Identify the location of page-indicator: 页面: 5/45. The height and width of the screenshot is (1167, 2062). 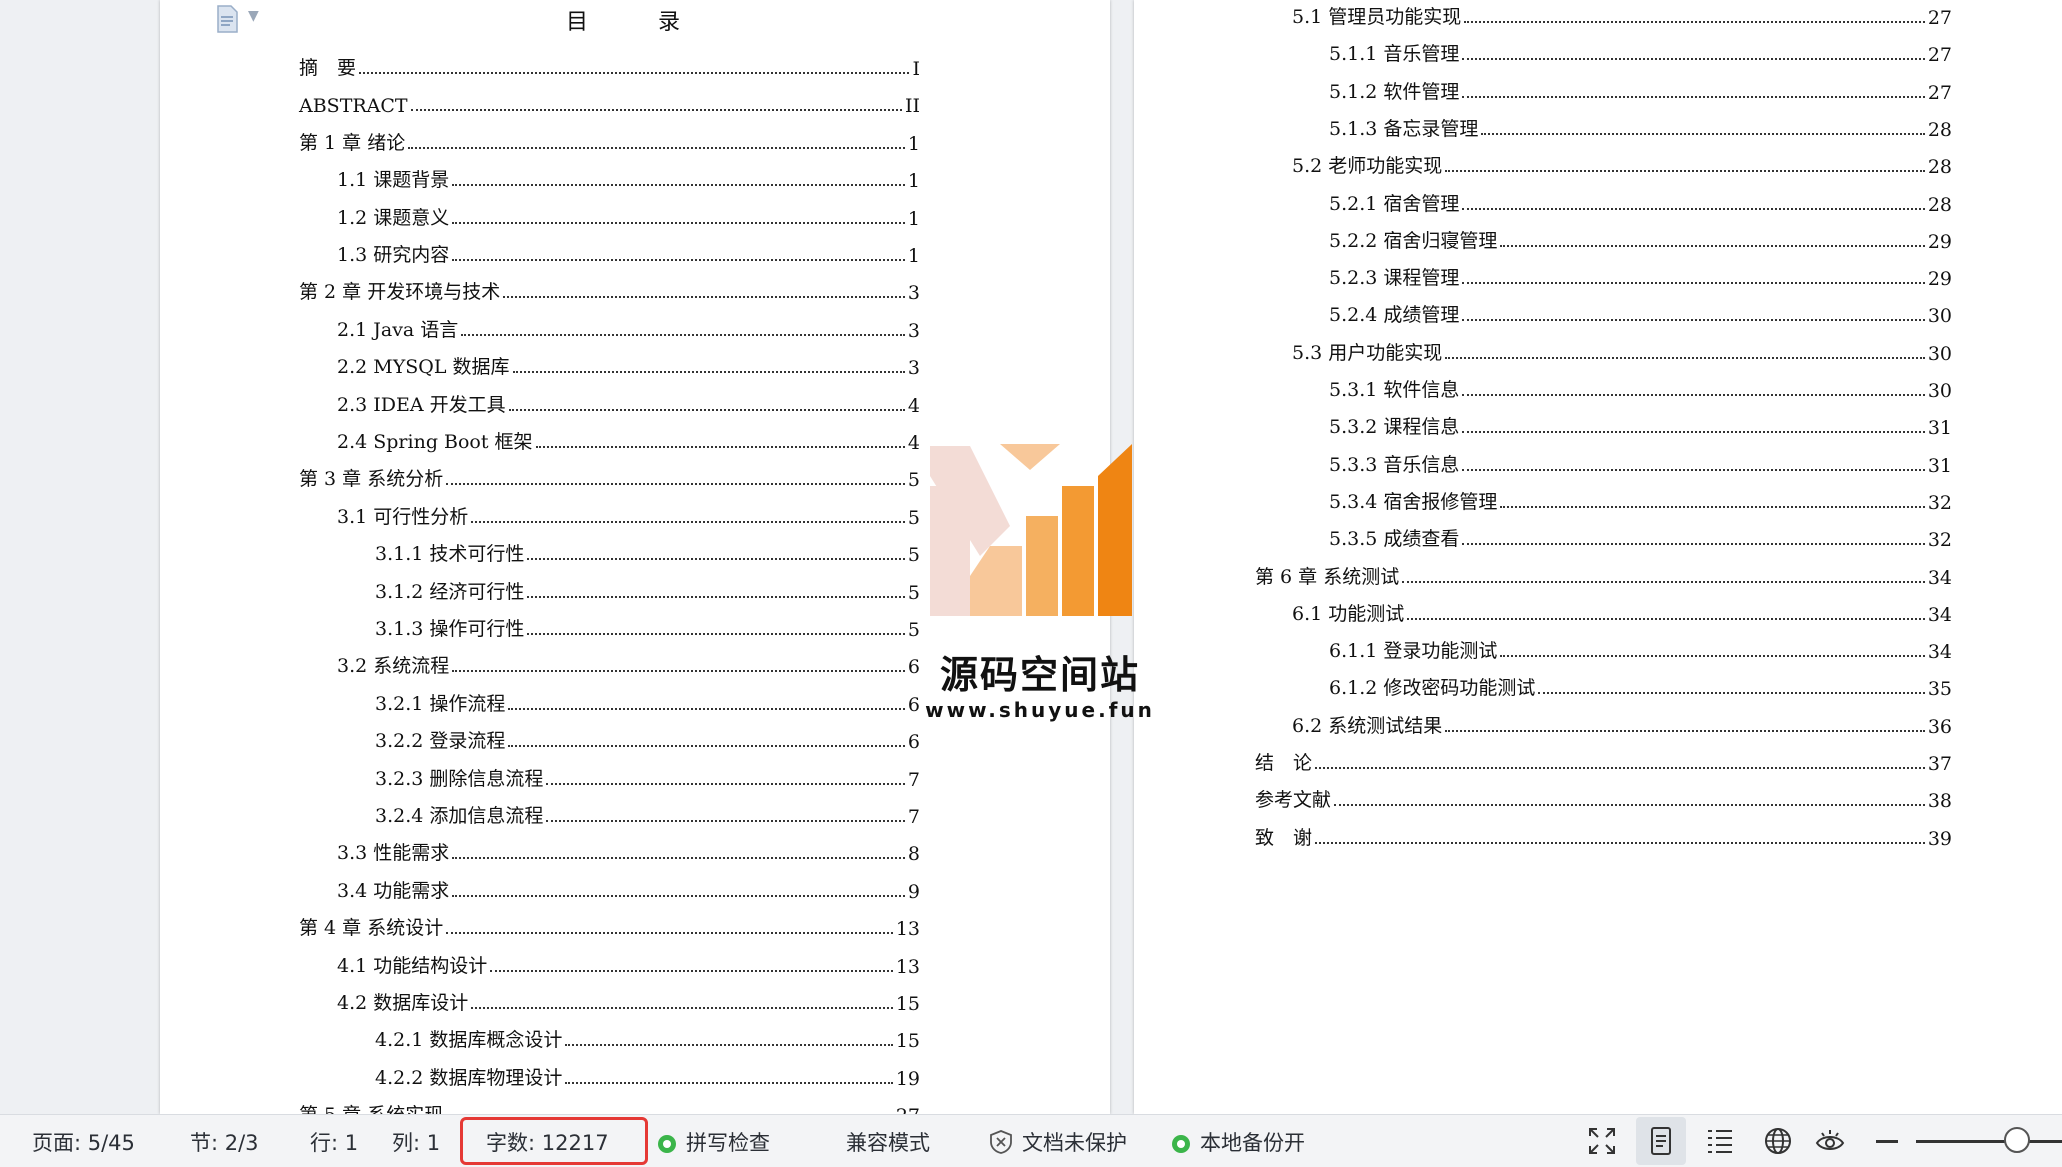
(83, 1142).